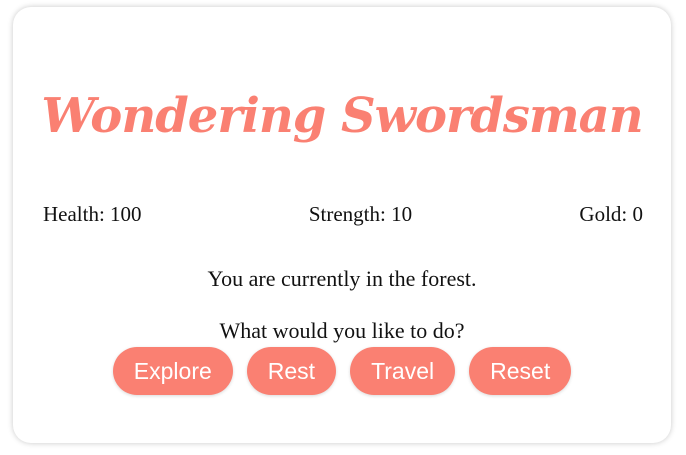 Image resolution: width=686 pixels, height=455 pixels. What do you see at coordinates (403, 371) in the screenshot?
I see `travel-button: Travel` at bounding box center [403, 371].